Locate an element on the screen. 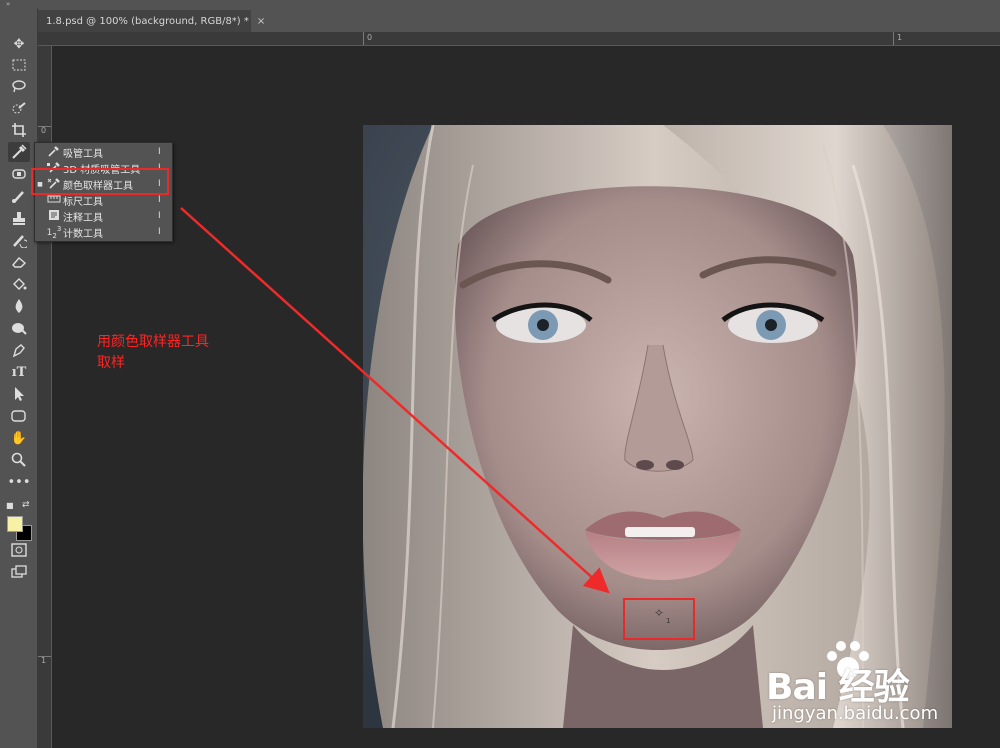  eraser-tool-icon is located at coordinates (19, 262).